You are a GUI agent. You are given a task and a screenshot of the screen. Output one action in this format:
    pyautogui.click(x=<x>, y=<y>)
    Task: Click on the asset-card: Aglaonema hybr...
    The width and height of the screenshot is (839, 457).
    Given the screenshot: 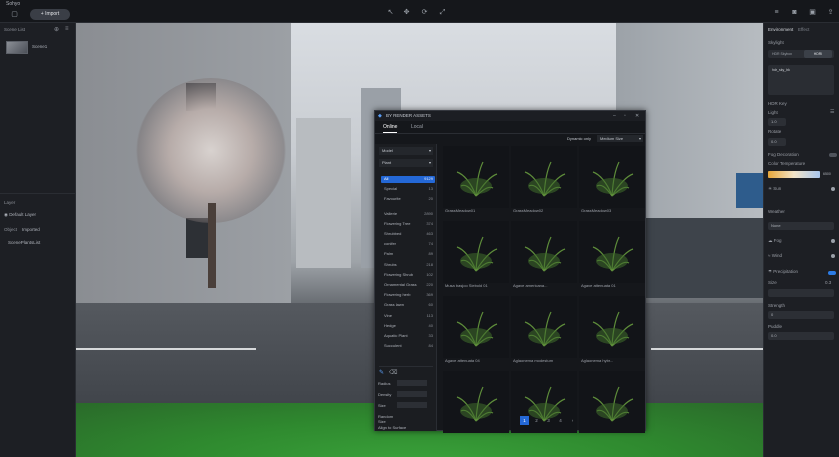 What is the action you would take?
    pyautogui.click(x=612, y=333)
    